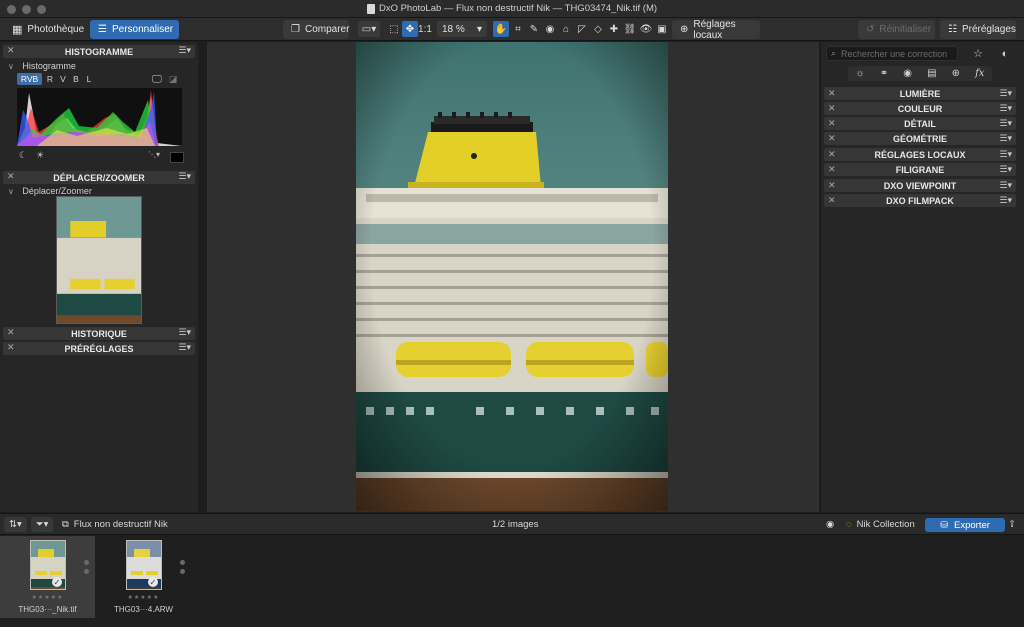 The image size is (1024, 627). Describe the element at coordinates (394, 29) in the screenshot. I see `fit-view-tool: ⬚` at that location.